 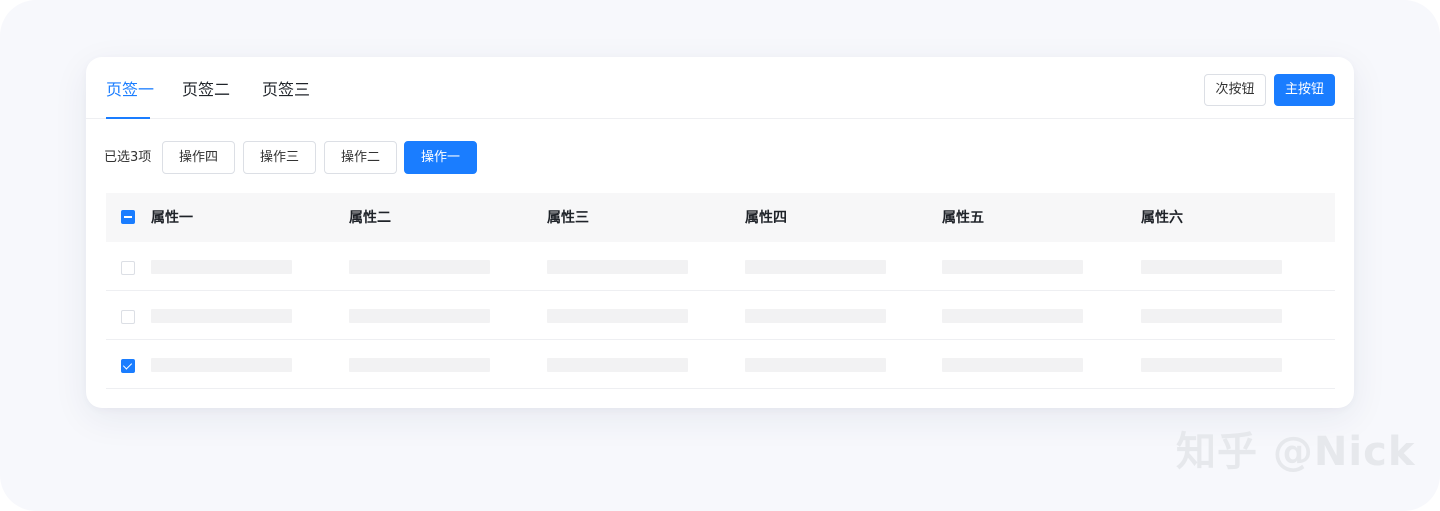 What do you see at coordinates (198, 157) in the screenshot?
I see `operation-4-button: 操作四` at bounding box center [198, 157].